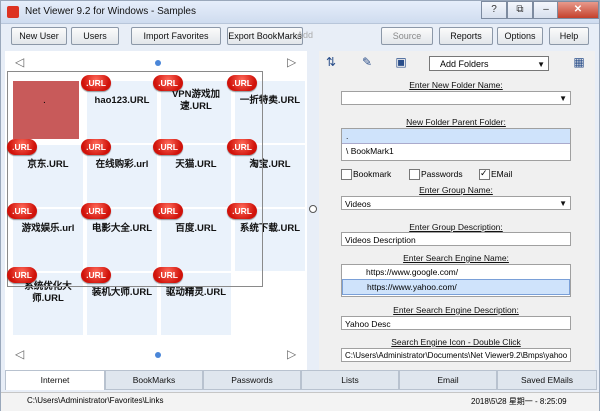 The width and height of the screenshot is (600, 411). What do you see at coordinates (519, 401) in the screenshot?
I see `status-datetime: 2018\5\28 星期一 - 8:25:09` at bounding box center [519, 401].